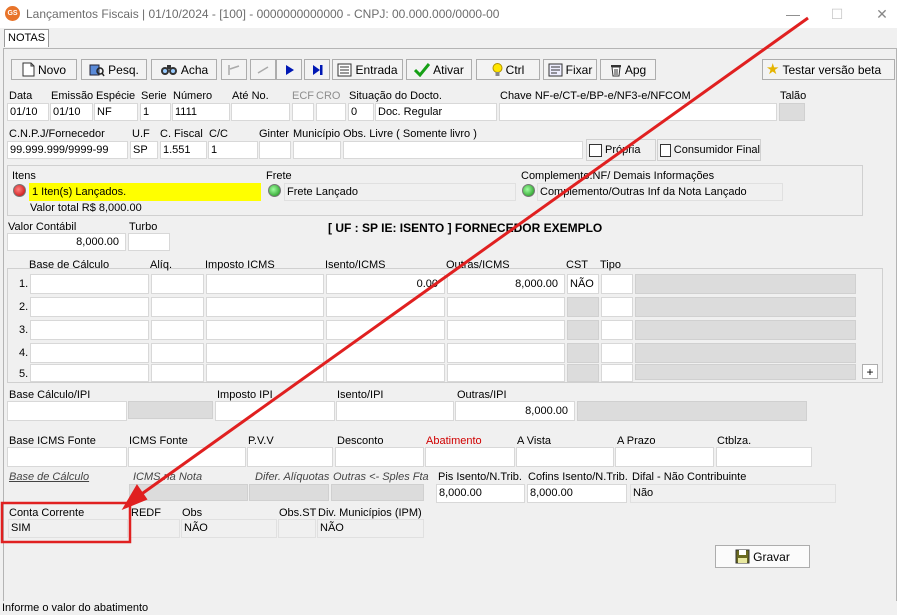  What do you see at coordinates (508, 69) in the screenshot?
I see `ctrl-button: Ctrl` at bounding box center [508, 69].